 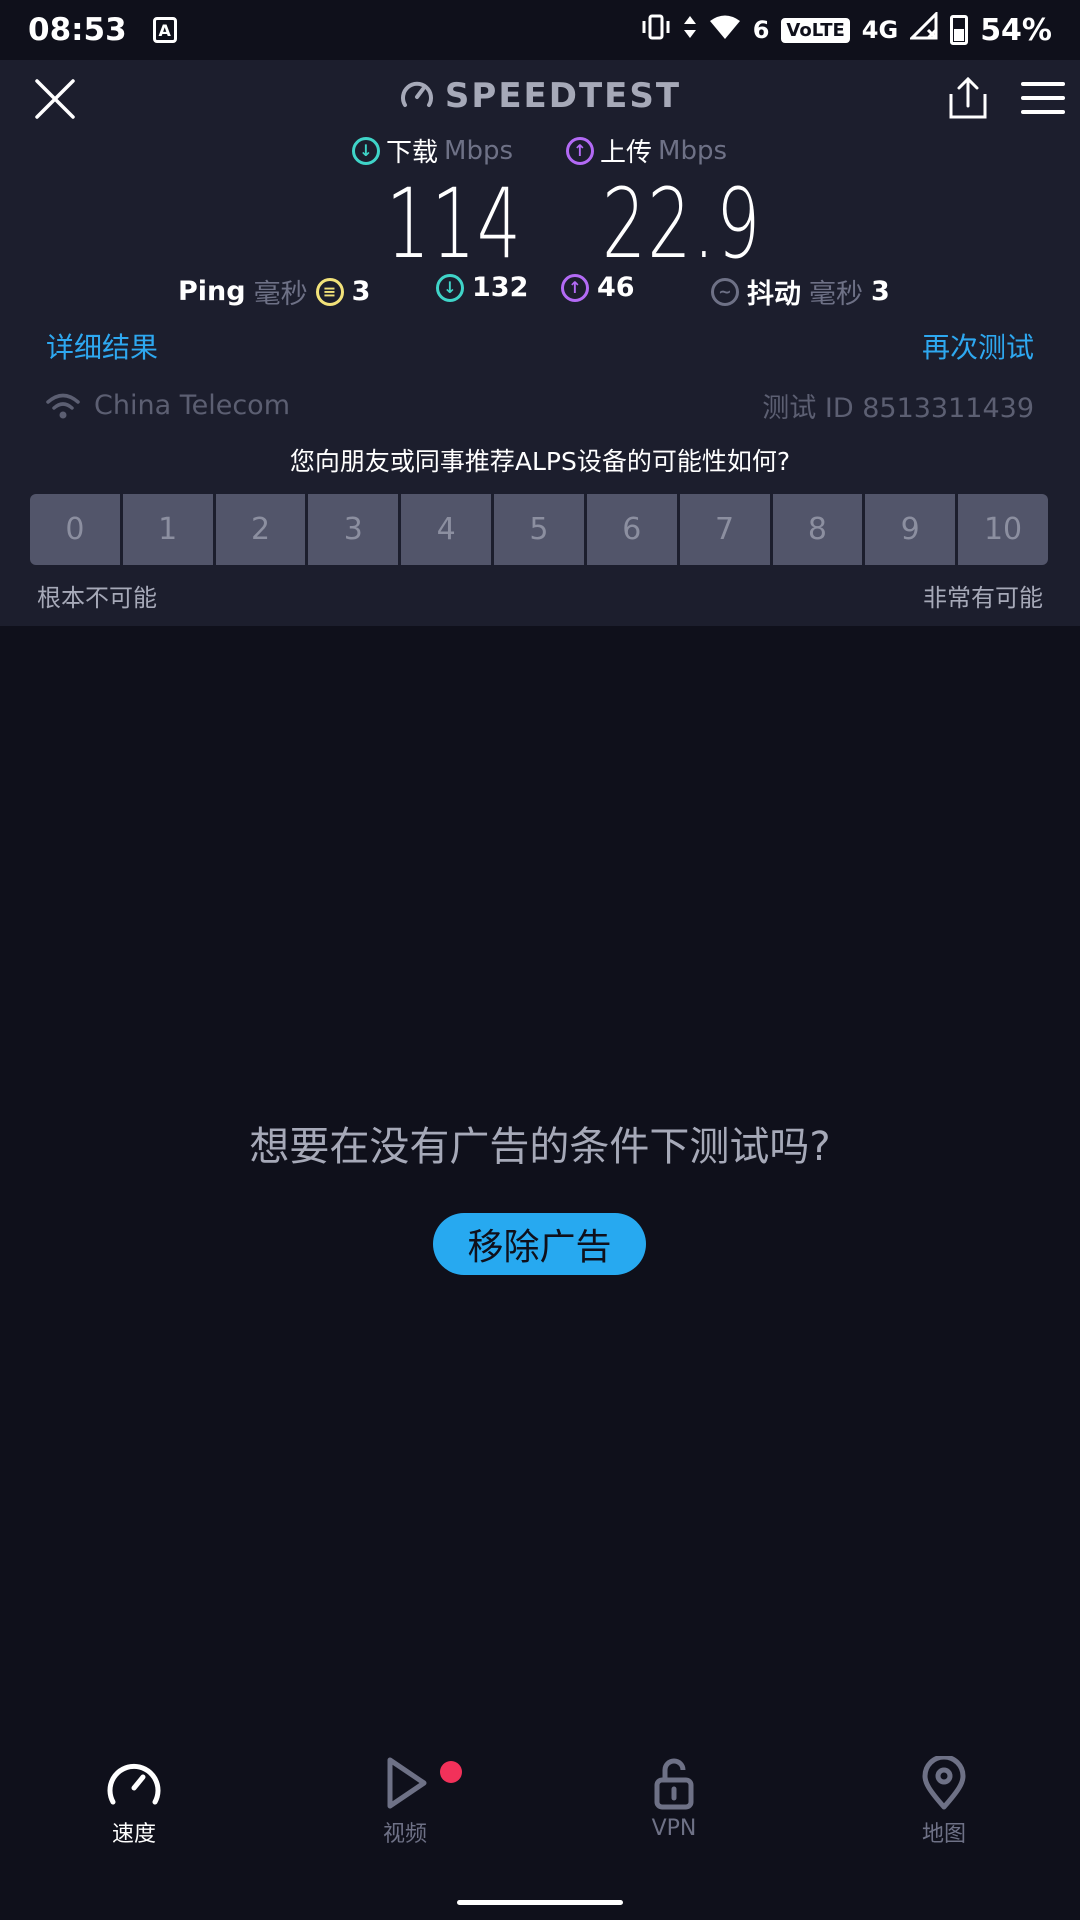 What do you see at coordinates (540, 1821) in the screenshot?
I see `bottom-nav: 速度 视频 VPN 地图` at bounding box center [540, 1821].